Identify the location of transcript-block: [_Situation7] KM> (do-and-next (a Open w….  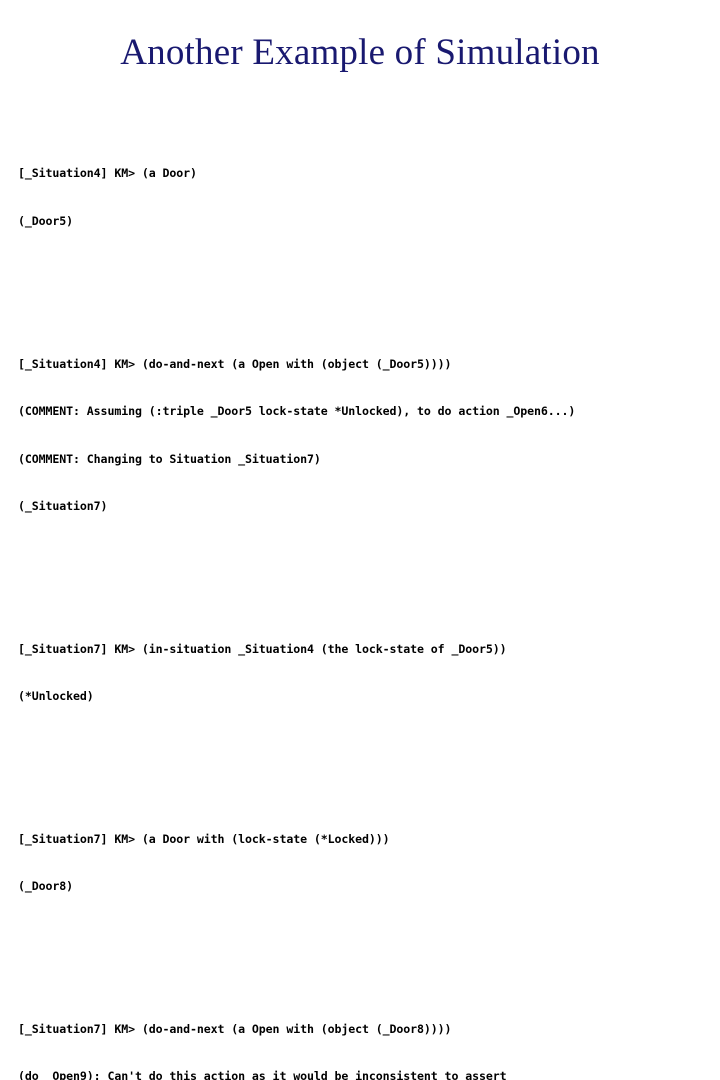
(368, 1035).